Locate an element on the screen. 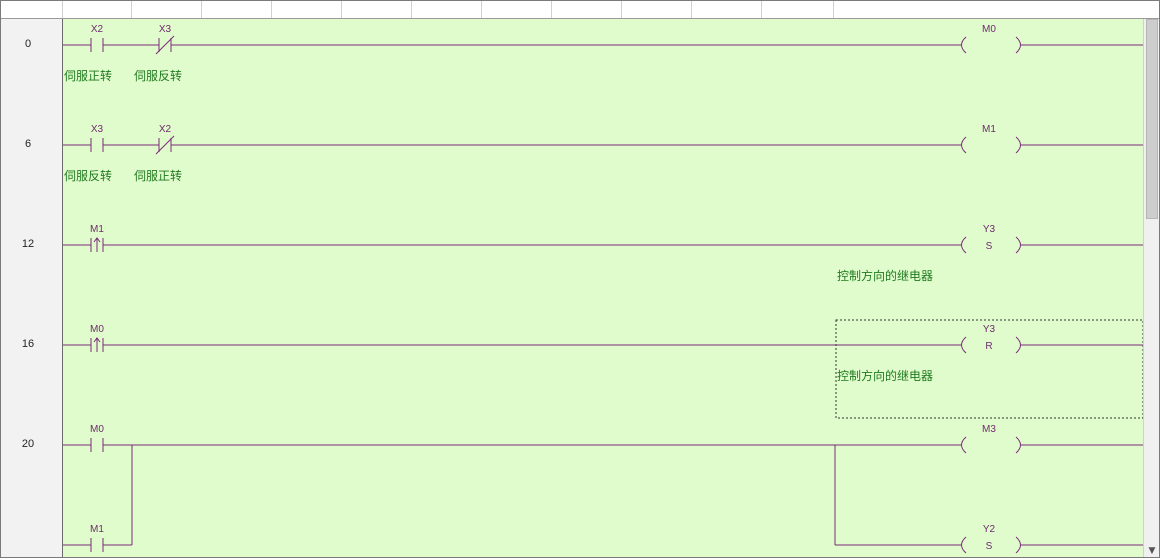  no-contact-m0 is located at coordinates (97, 445).